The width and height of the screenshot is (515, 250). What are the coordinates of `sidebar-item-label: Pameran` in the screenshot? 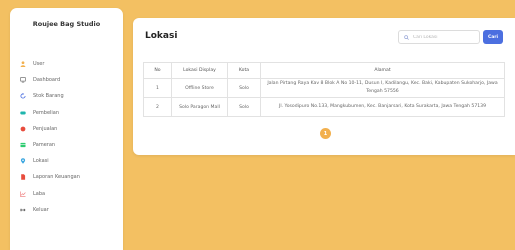 It's located at (44, 145).